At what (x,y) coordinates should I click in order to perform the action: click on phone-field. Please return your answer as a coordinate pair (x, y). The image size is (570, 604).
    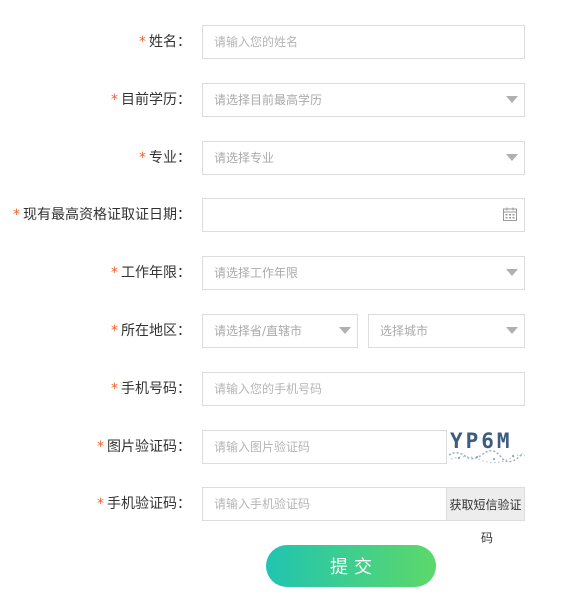
    Looking at the image, I should click on (363, 389).